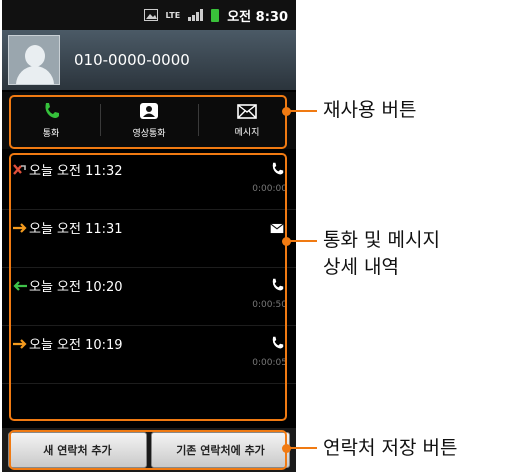  I want to click on contact-number: 010-0000-0000, so click(132, 60).